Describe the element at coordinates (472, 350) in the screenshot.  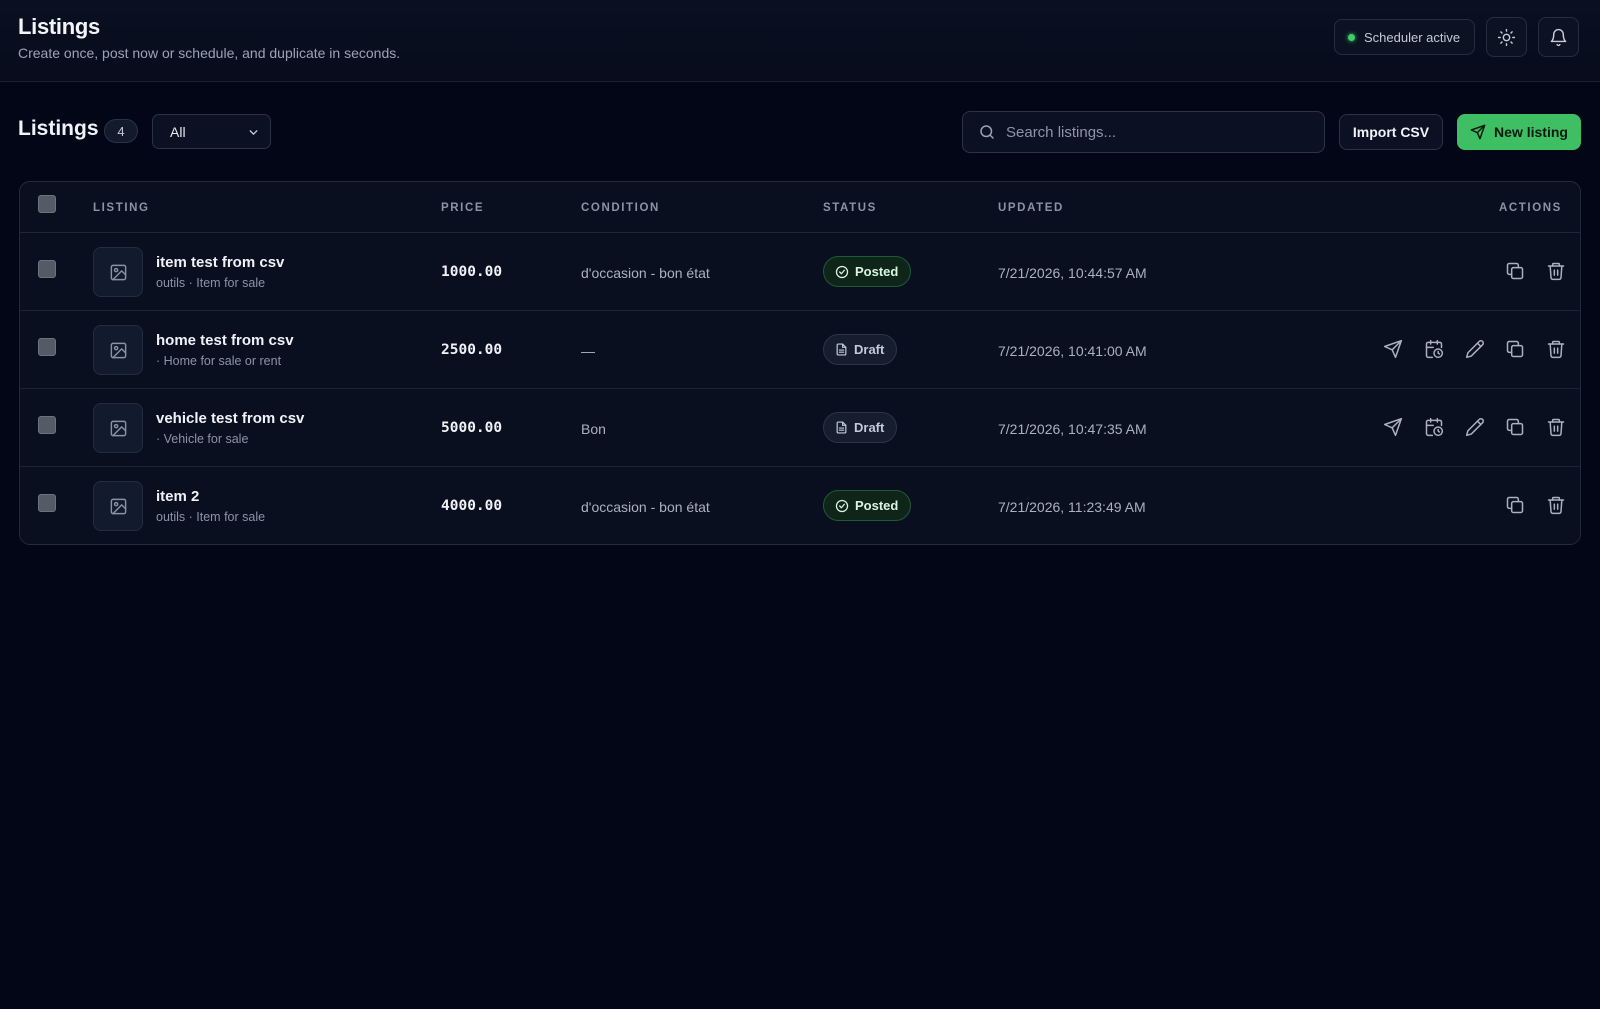
I see `listing-price: 2500.00` at that location.